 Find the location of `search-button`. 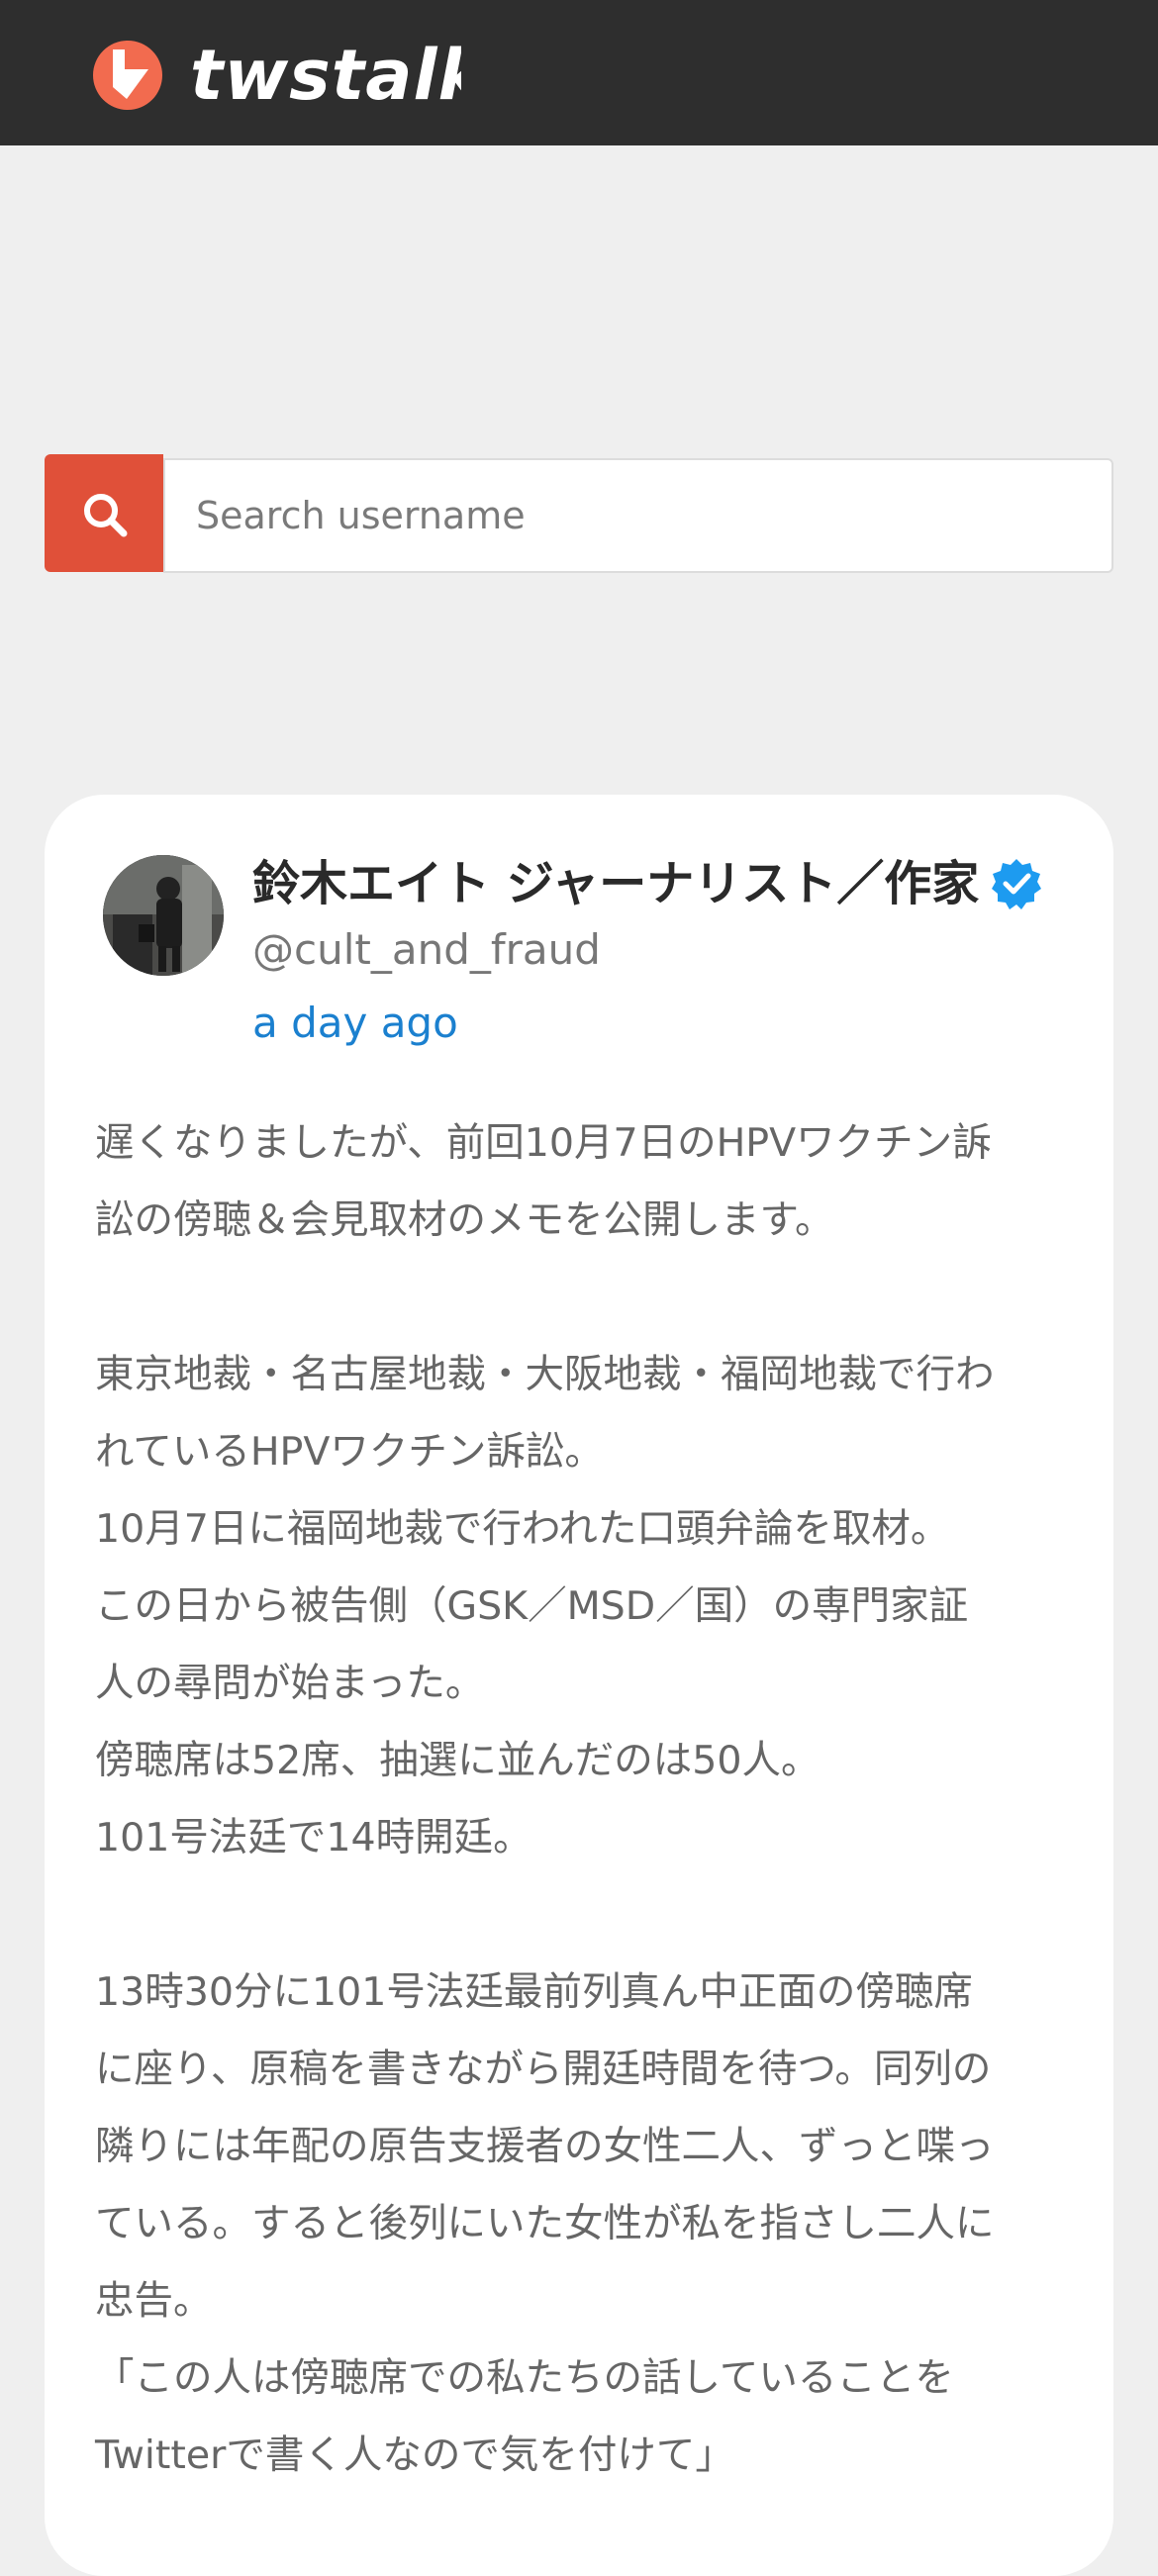

search-button is located at coordinates (104, 513).